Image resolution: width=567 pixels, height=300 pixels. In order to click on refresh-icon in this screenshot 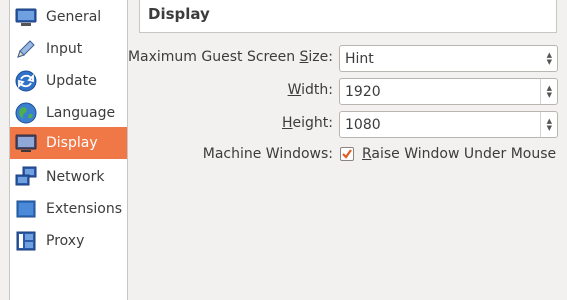, I will do `click(26, 81)`.